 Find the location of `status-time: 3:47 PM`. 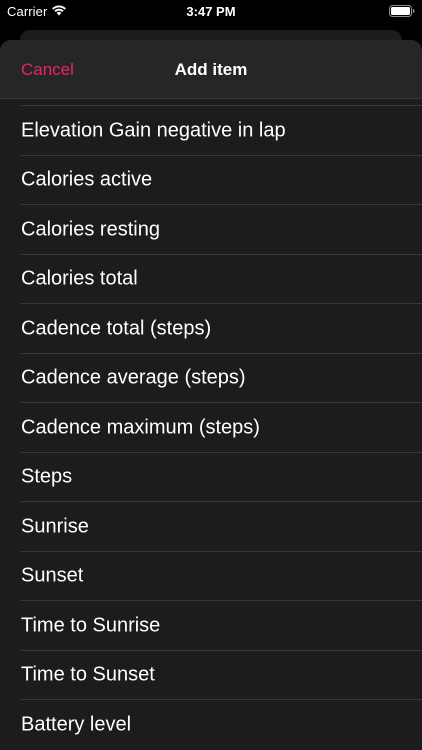

status-time: 3:47 PM is located at coordinates (211, 11).